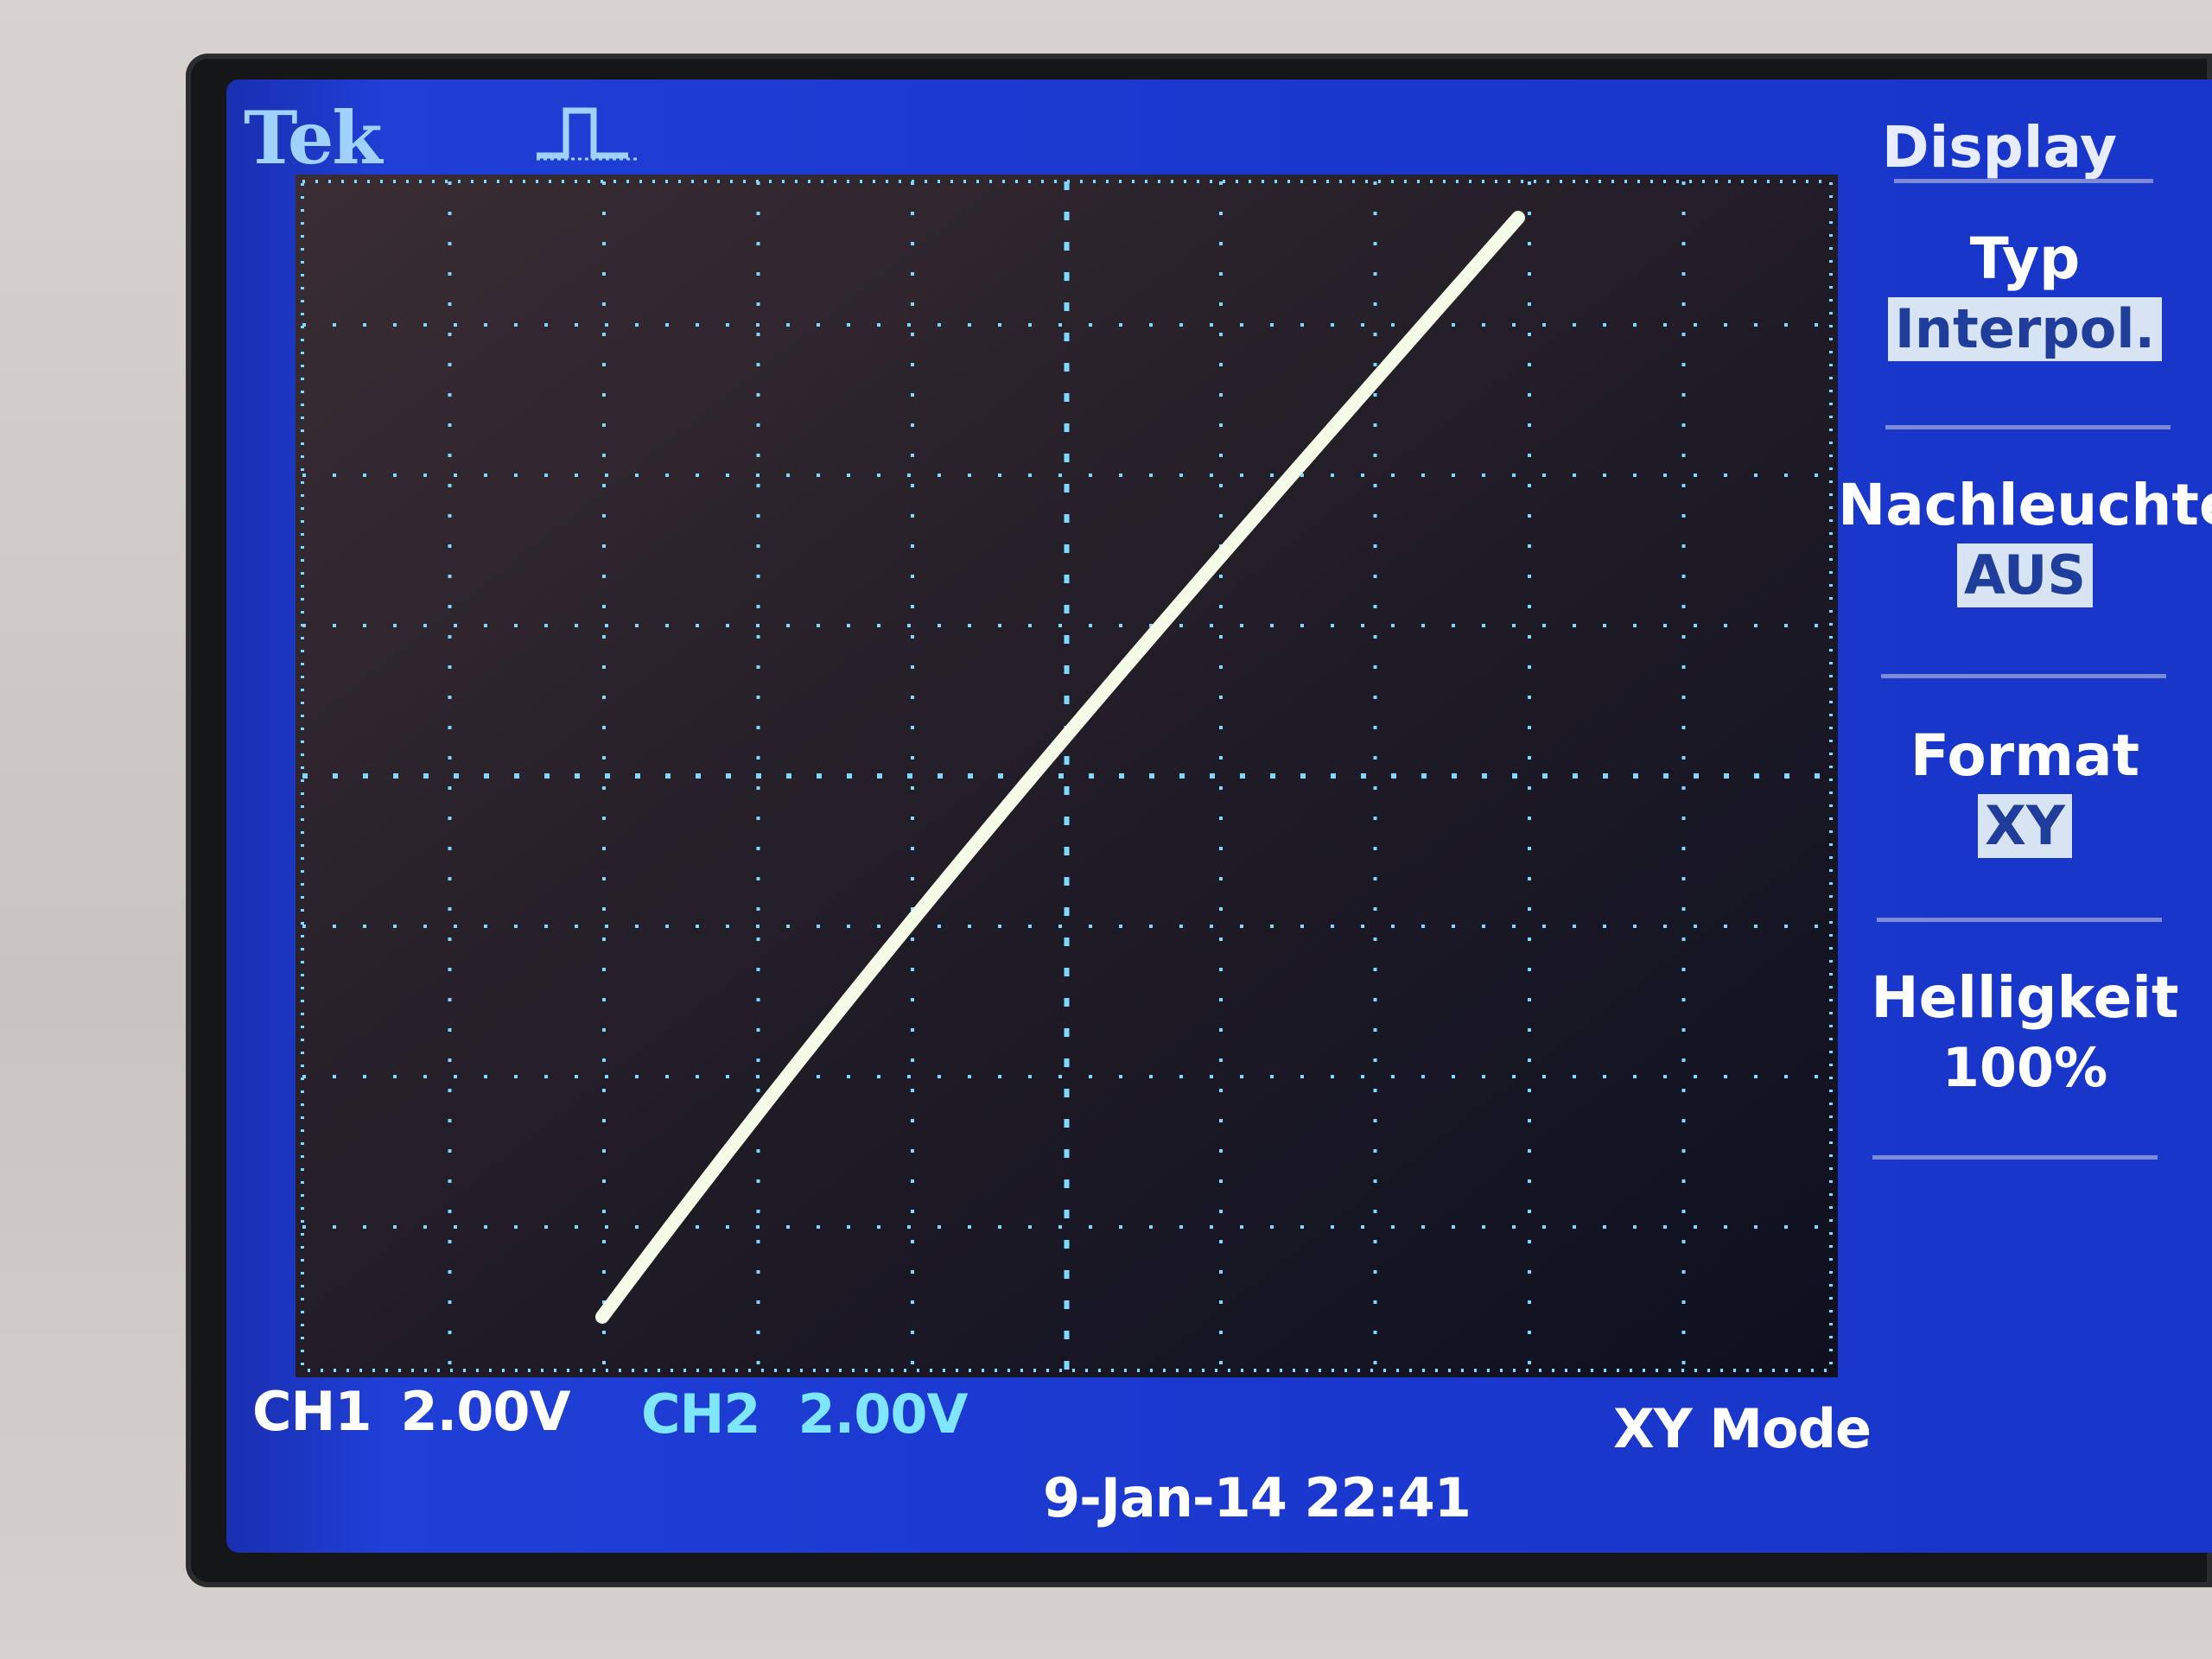  Describe the element at coordinates (2025, 755) in the screenshot. I see `menu-item-label: Format` at that location.